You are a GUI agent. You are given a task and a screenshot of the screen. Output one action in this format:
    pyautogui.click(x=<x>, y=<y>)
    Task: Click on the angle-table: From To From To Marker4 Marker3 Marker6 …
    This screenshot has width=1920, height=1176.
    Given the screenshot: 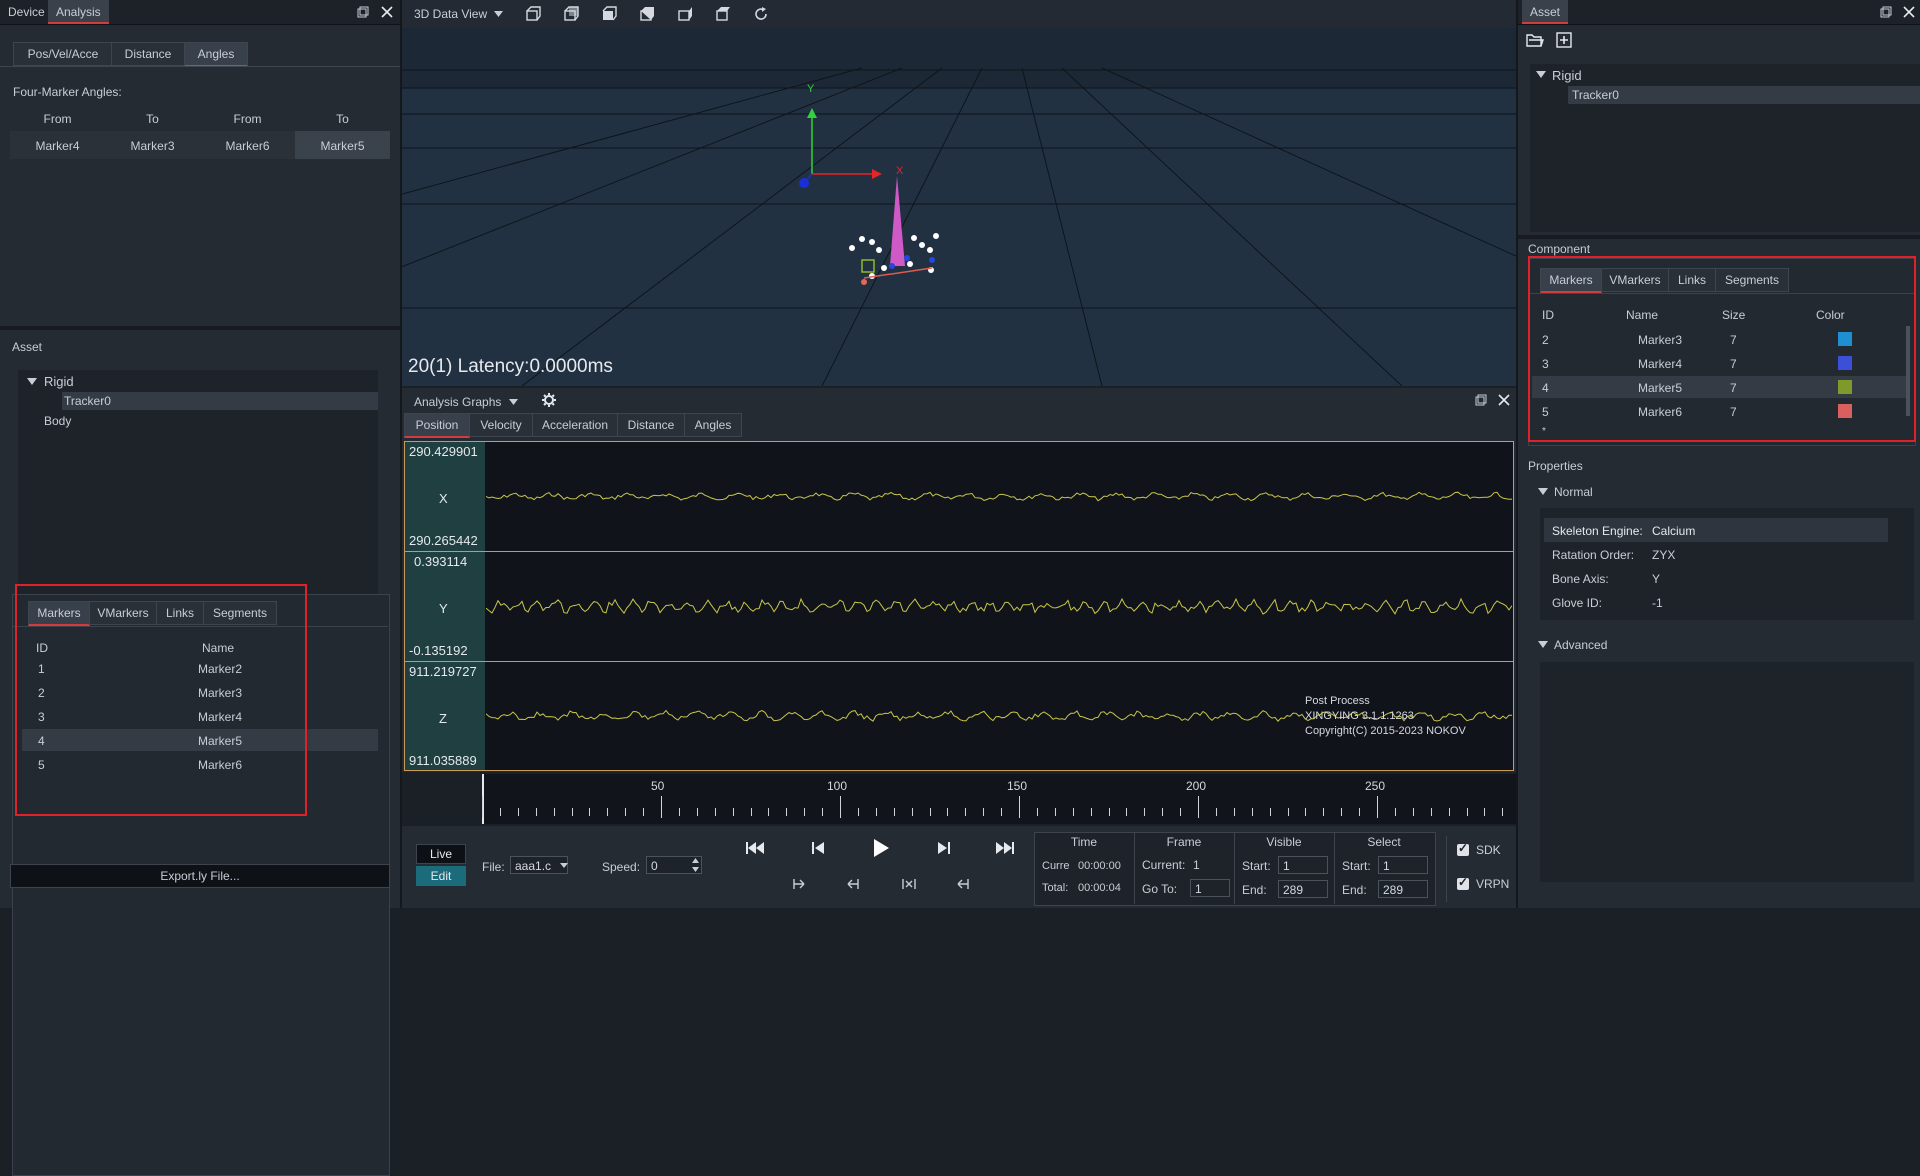 What is the action you would take?
    pyautogui.click(x=200, y=135)
    